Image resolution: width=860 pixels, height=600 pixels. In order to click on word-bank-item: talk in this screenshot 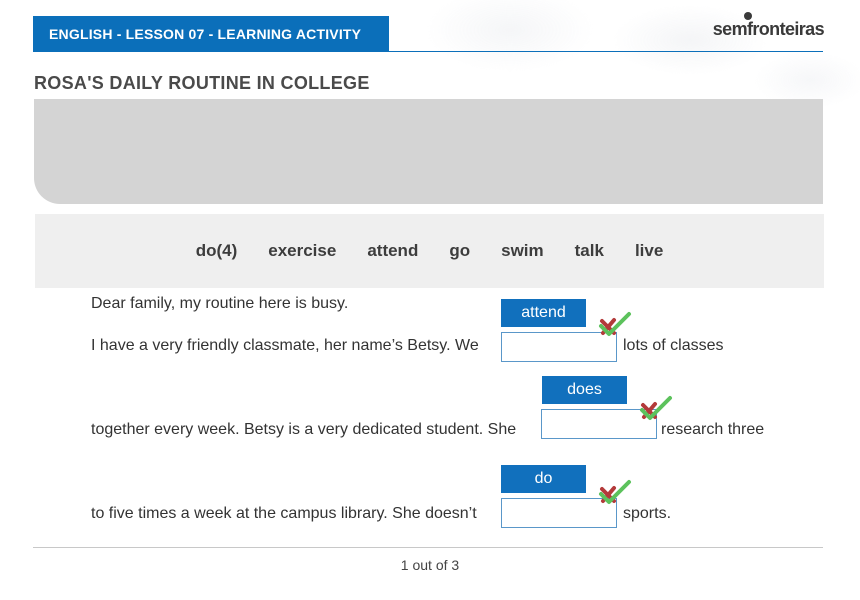, I will do `click(589, 251)`.